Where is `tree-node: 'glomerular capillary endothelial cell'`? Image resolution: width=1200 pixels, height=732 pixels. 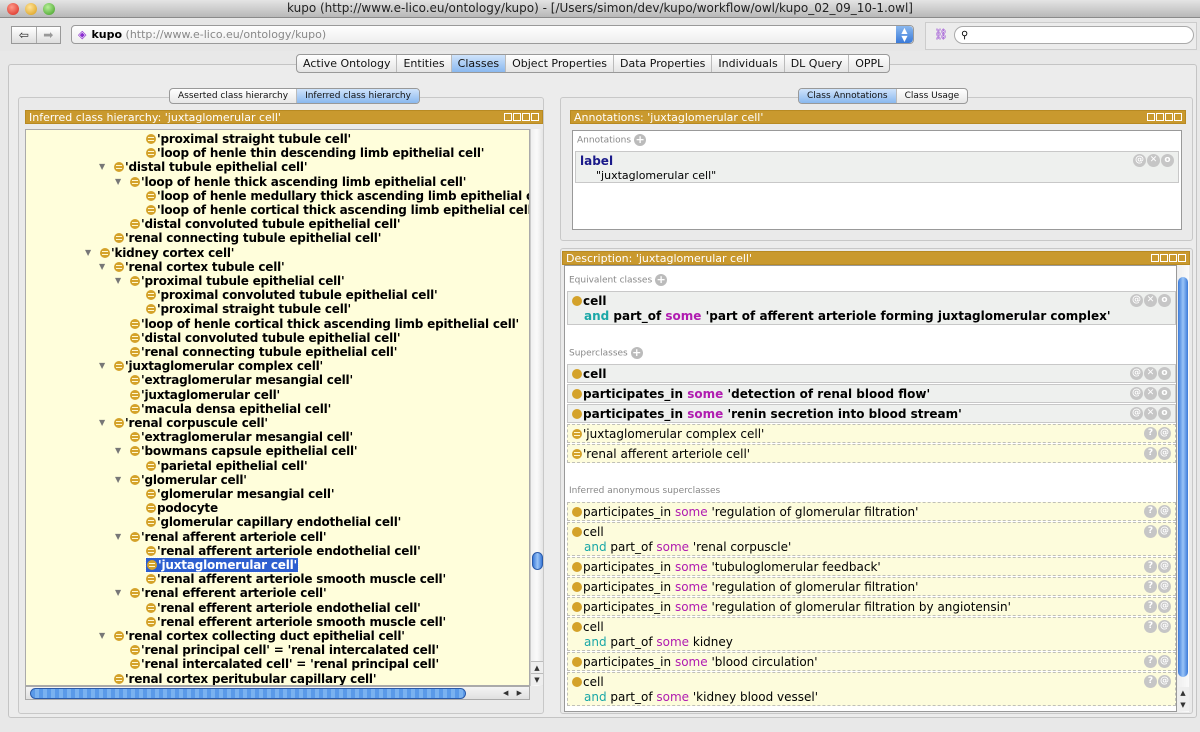
tree-node: 'glomerular capillary endothelial cell' is located at coordinates (273, 522).